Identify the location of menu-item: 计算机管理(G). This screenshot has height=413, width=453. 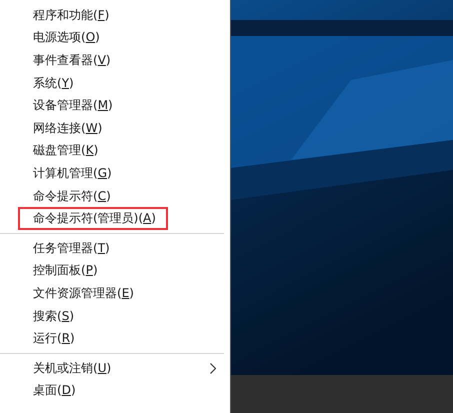
(71, 173).